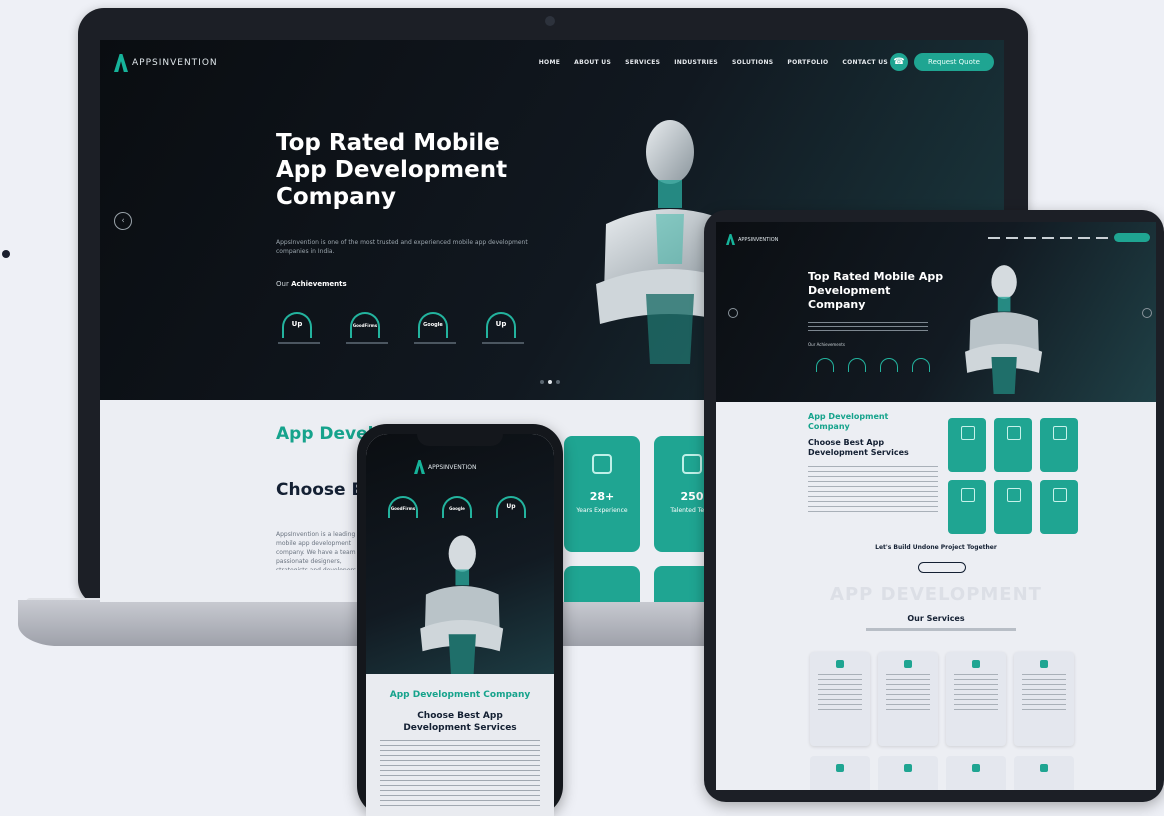 This screenshot has height=816, width=1164. Describe the element at coordinates (460, 438) in the screenshot. I see `phone-notch` at that location.